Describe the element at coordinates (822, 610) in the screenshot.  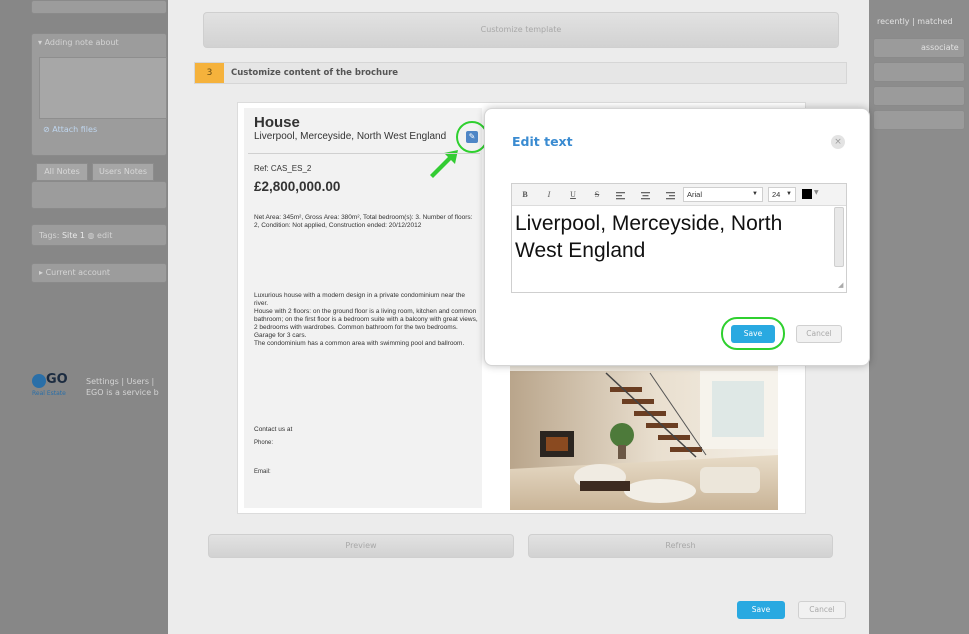
I see `modal-cancel-button: Cancel` at that location.